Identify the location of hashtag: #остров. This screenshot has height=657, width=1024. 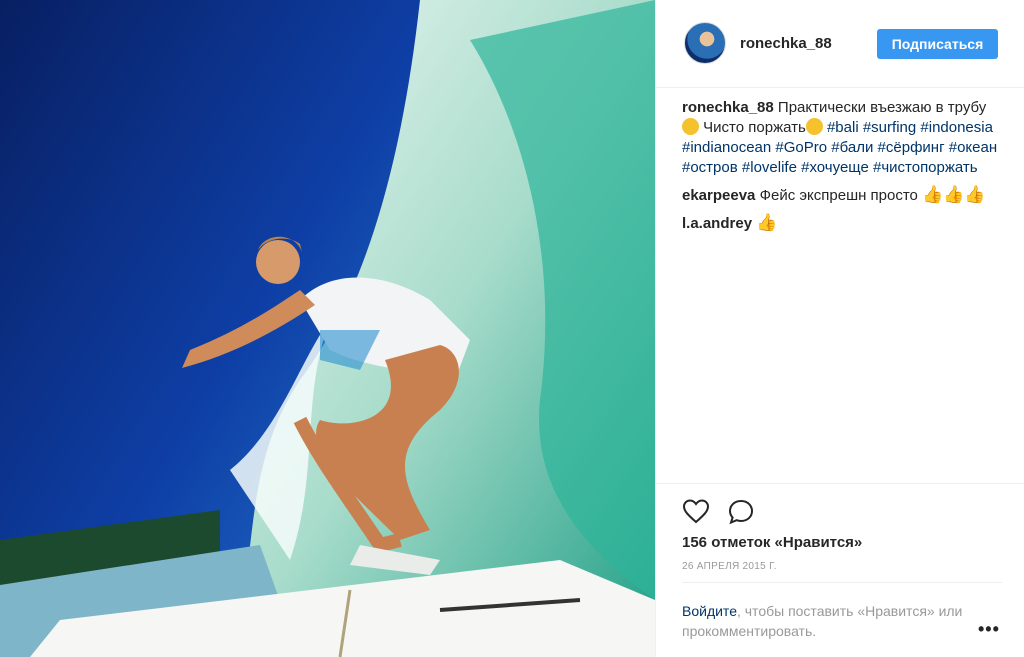
(710, 167).